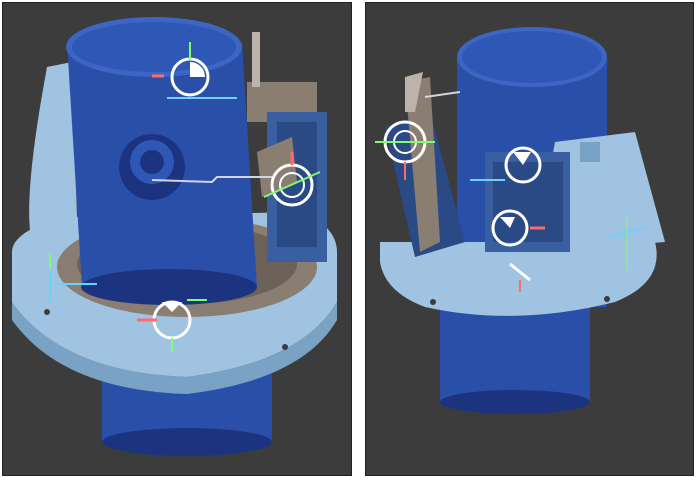  I want to click on mount-side-wall, so click(53, 152).